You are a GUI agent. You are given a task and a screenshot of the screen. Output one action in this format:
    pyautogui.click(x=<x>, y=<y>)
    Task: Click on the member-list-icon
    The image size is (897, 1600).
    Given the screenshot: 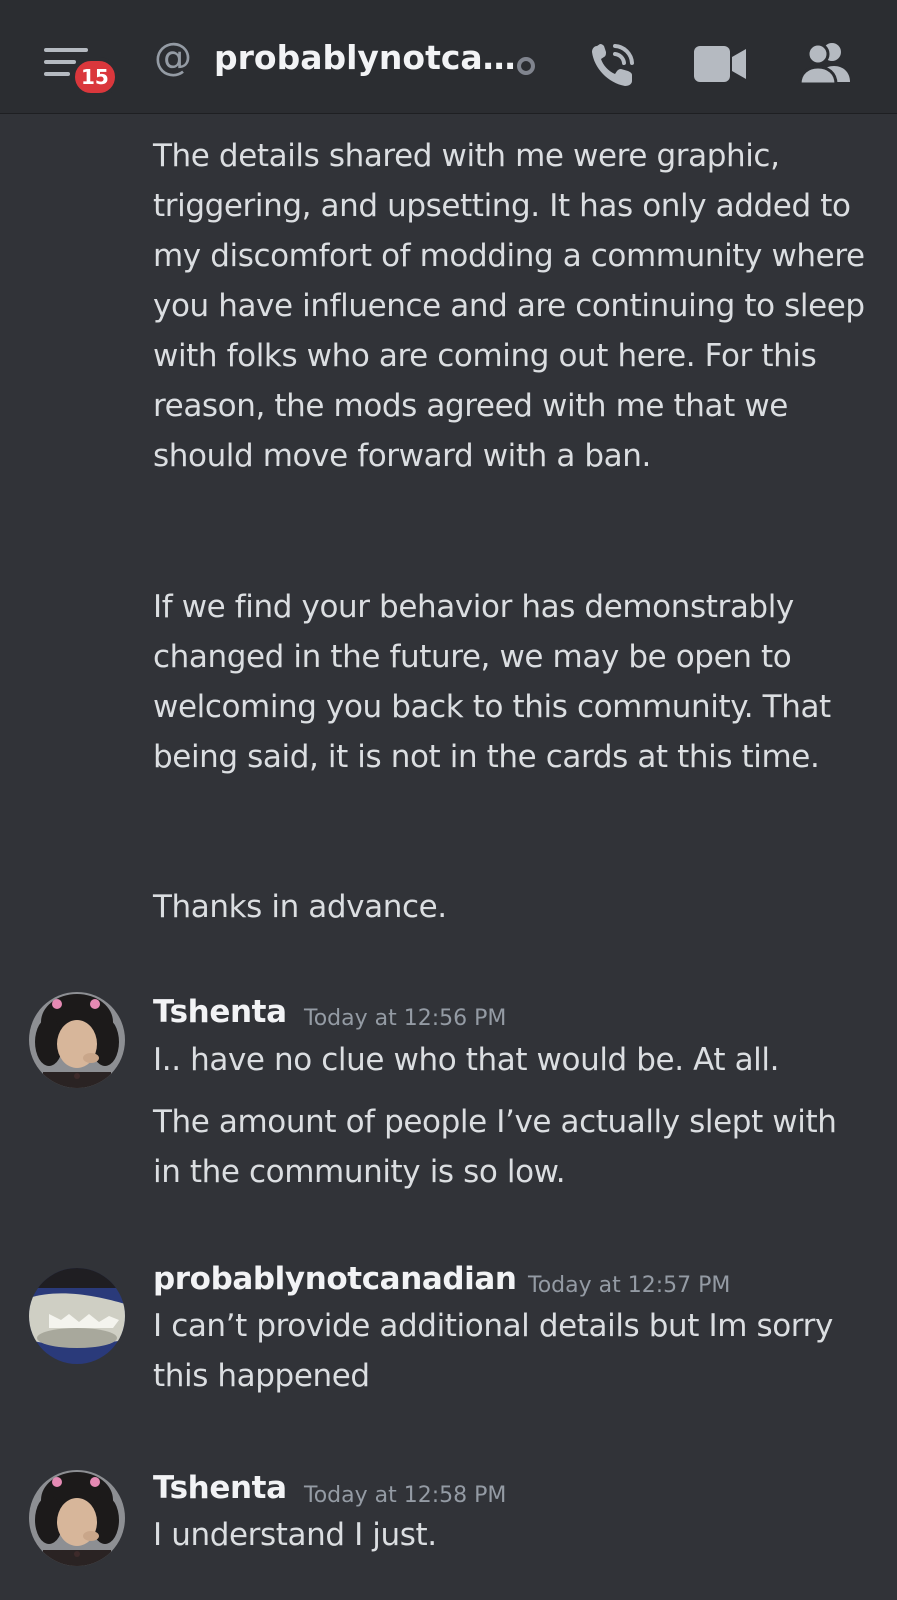 What is the action you would take?
    pyautogui.click(x=825, y=63)
    